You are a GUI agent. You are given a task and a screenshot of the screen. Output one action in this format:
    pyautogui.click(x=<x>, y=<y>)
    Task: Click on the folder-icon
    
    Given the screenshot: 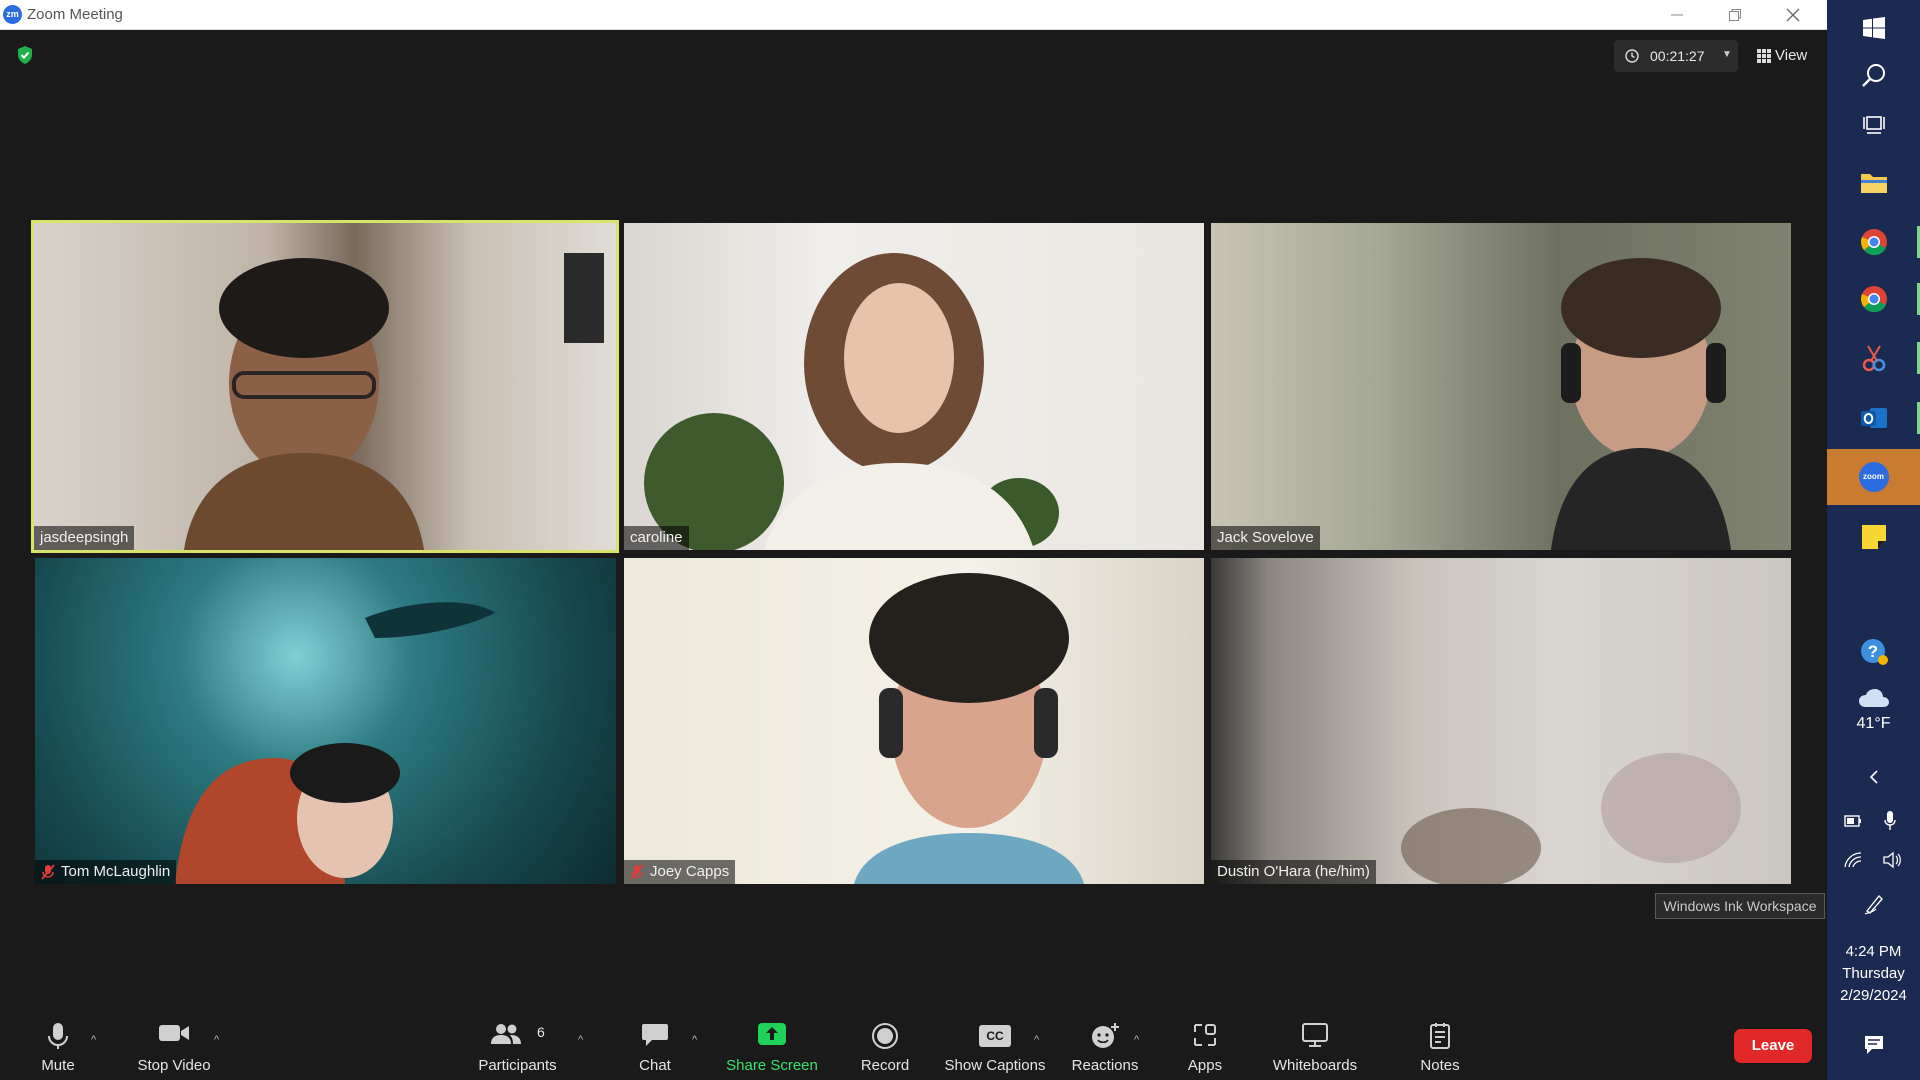 What is the action you would take?
    pyautogui.click(x=1873, y=183)
    